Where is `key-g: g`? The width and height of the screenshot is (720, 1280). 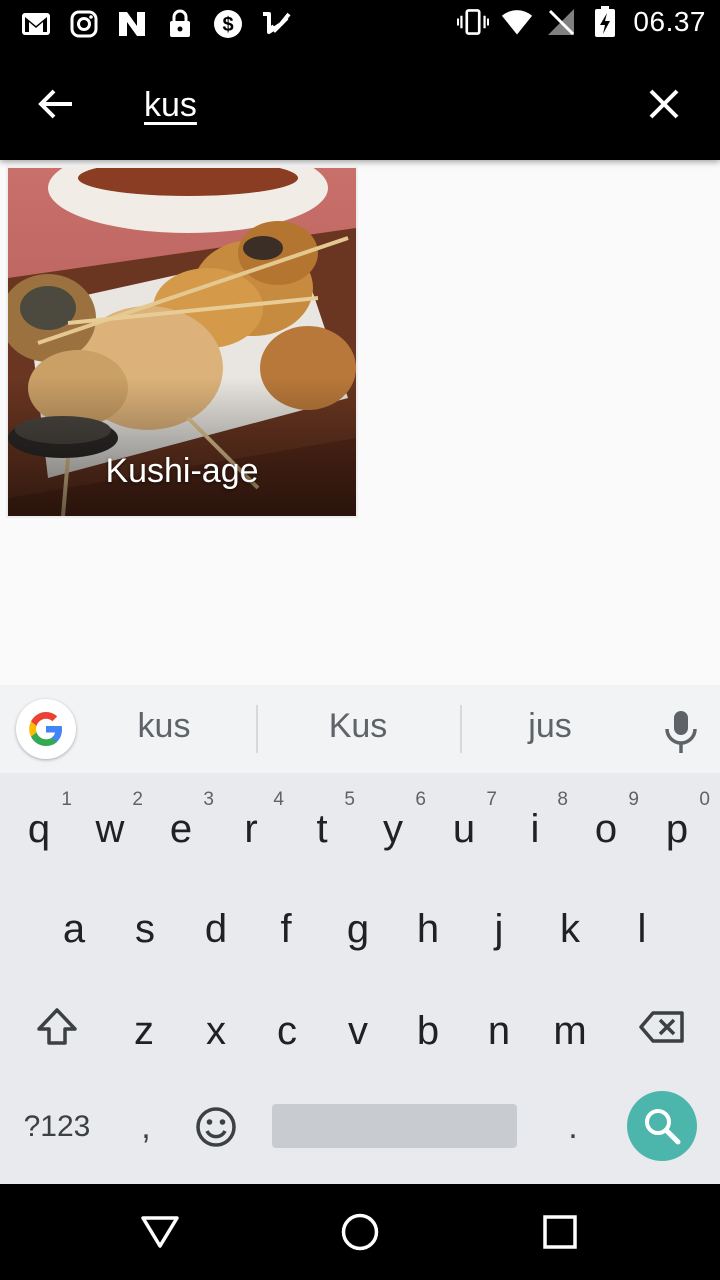 key-g: g is located at coordinates (358, 925).